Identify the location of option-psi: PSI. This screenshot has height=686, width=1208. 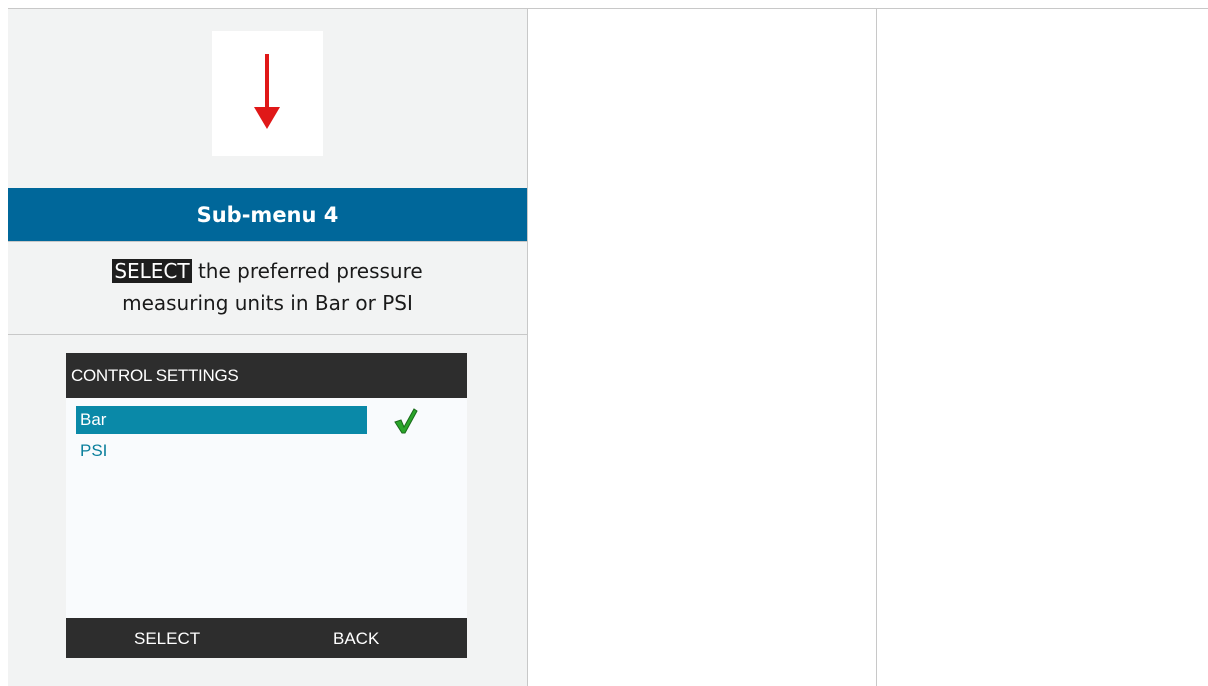
(136, 451).